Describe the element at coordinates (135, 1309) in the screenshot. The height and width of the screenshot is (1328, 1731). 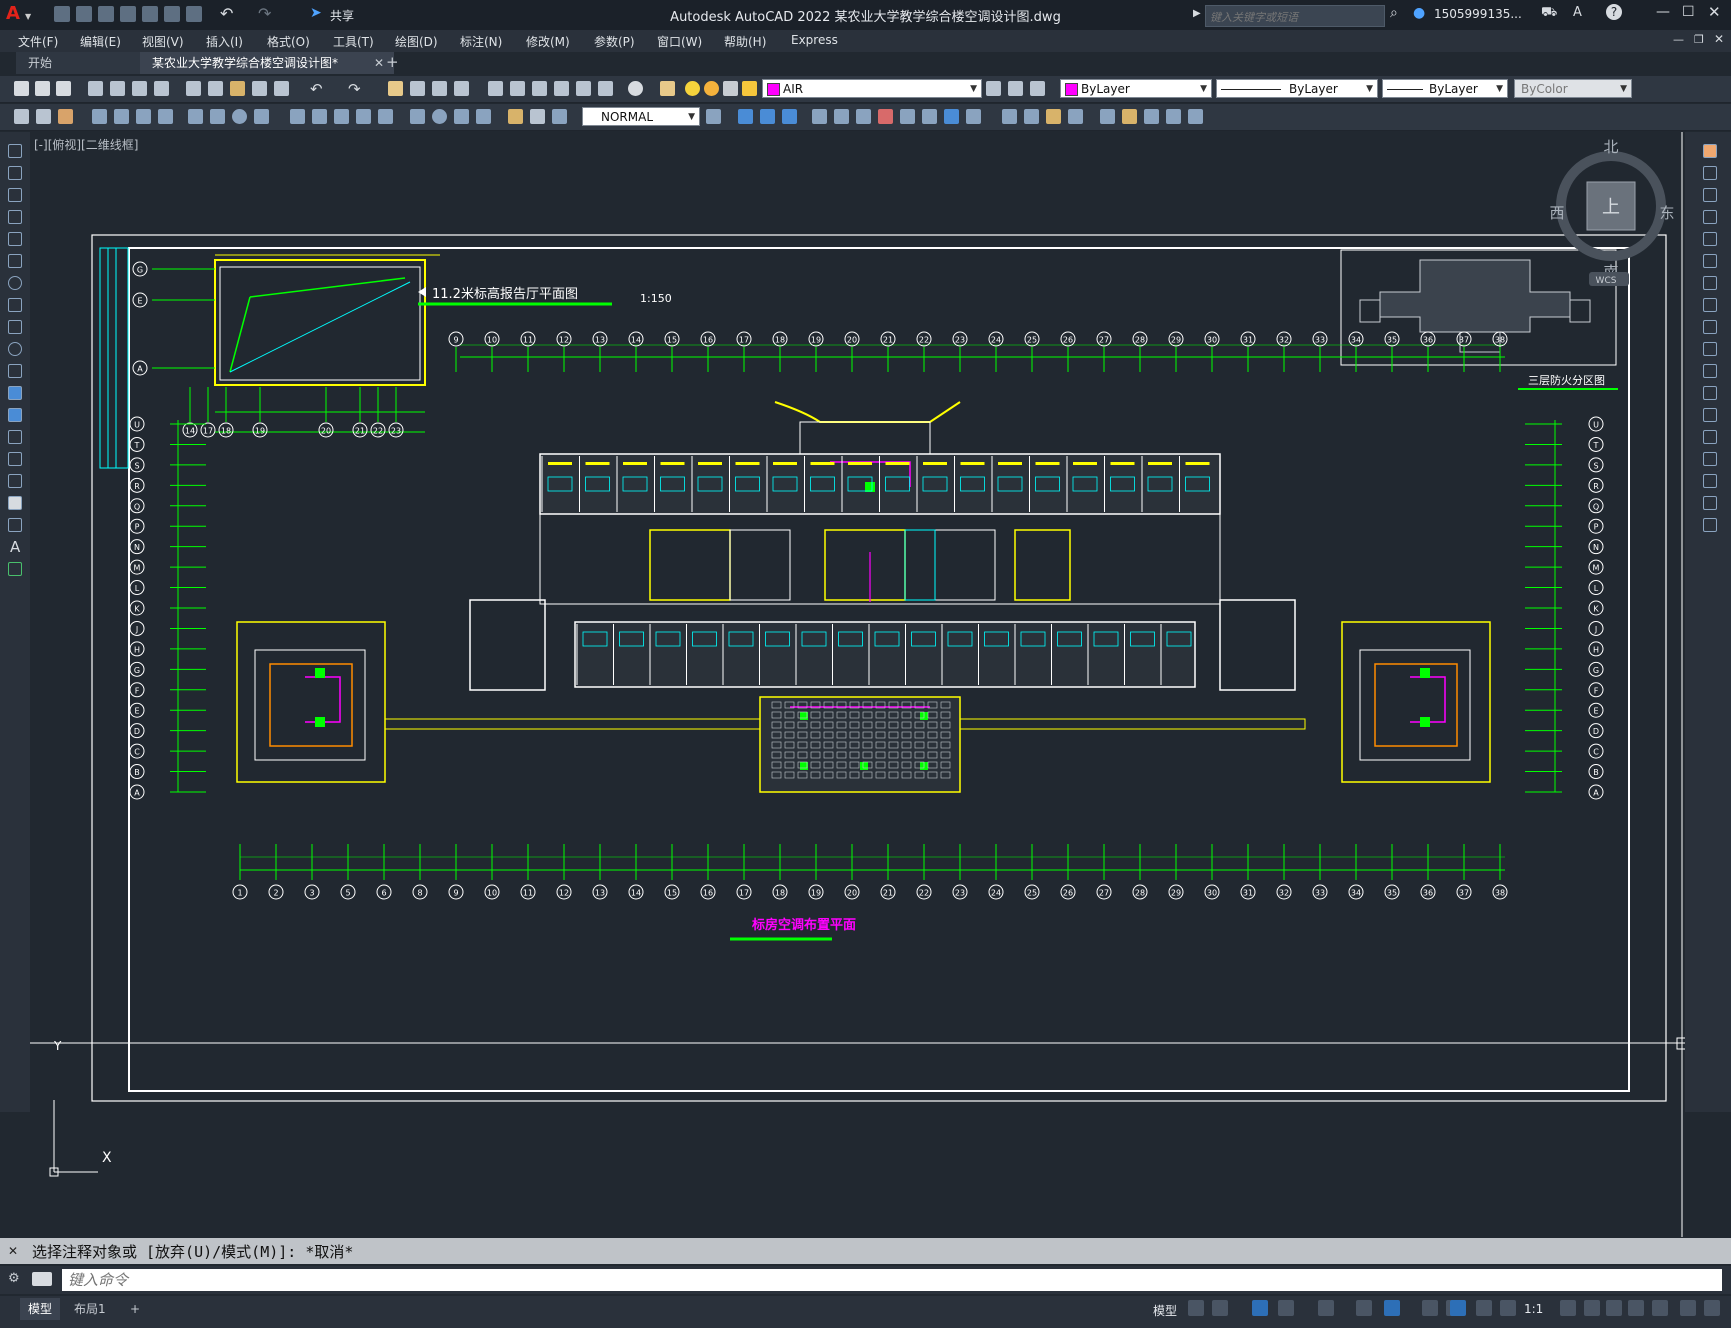
I see `add-layout-button: +` at that location.